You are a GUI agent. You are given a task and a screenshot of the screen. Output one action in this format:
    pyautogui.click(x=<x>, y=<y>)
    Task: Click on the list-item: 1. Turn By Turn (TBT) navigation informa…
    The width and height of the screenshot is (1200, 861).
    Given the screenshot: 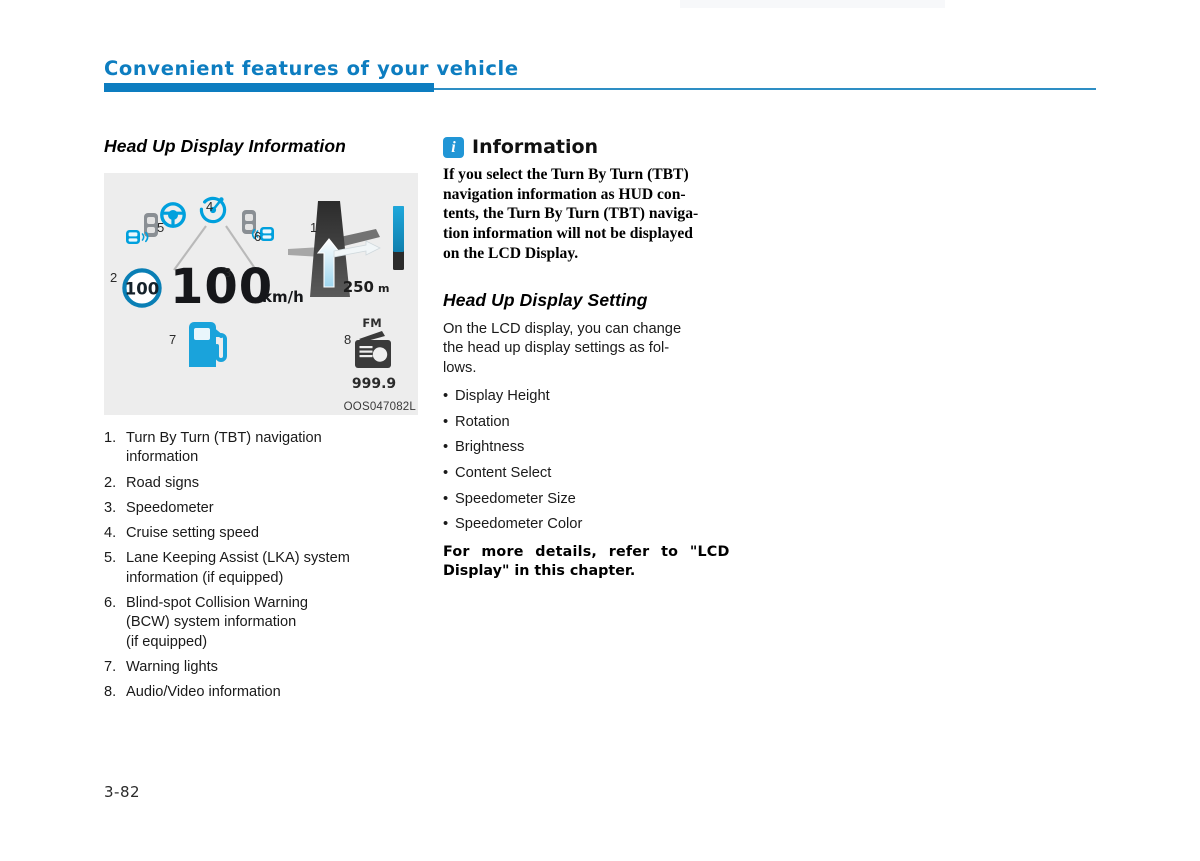 What is the action you would take?
    pyautogui.click(x=261, y=448)
    